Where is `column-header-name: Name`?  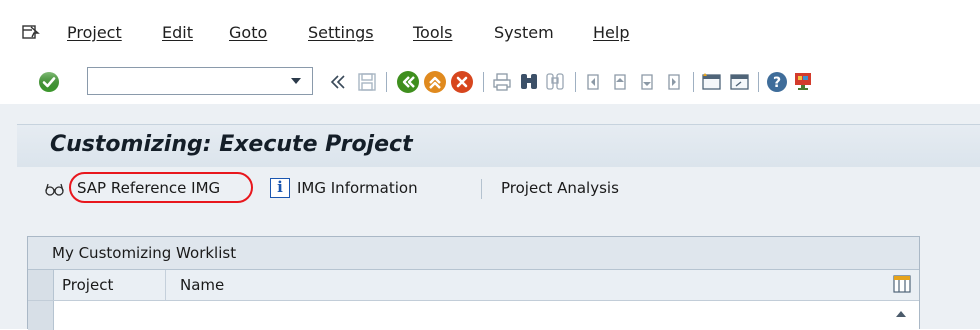
column-header-name: Name is located at coordinates (202, 285).